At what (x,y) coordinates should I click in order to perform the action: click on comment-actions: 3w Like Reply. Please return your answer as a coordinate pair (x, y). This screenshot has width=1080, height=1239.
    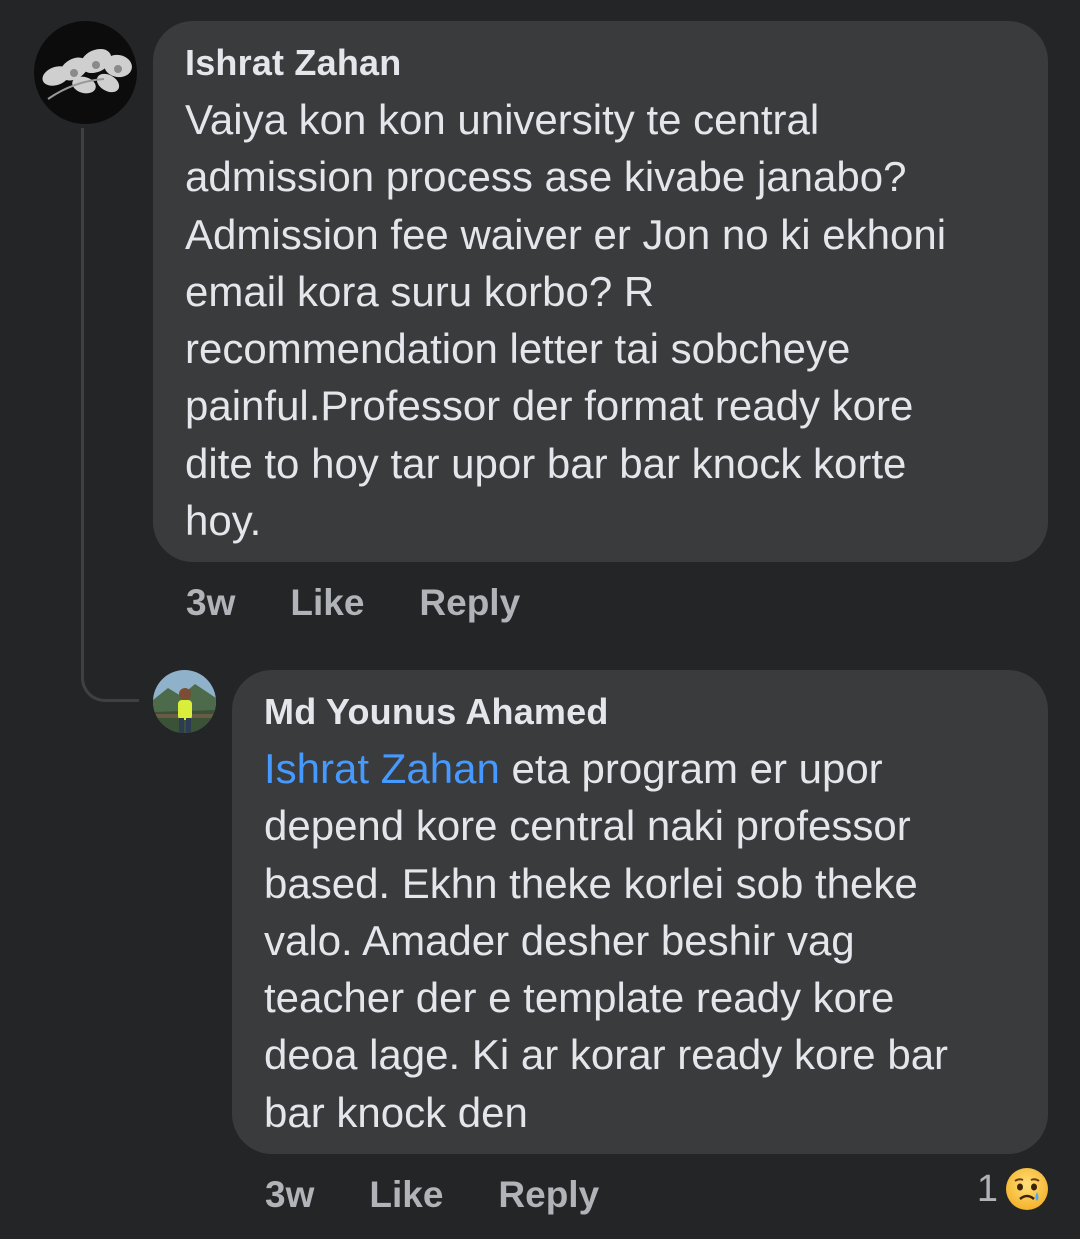
    Looking at the image, I should click on (380, 603).